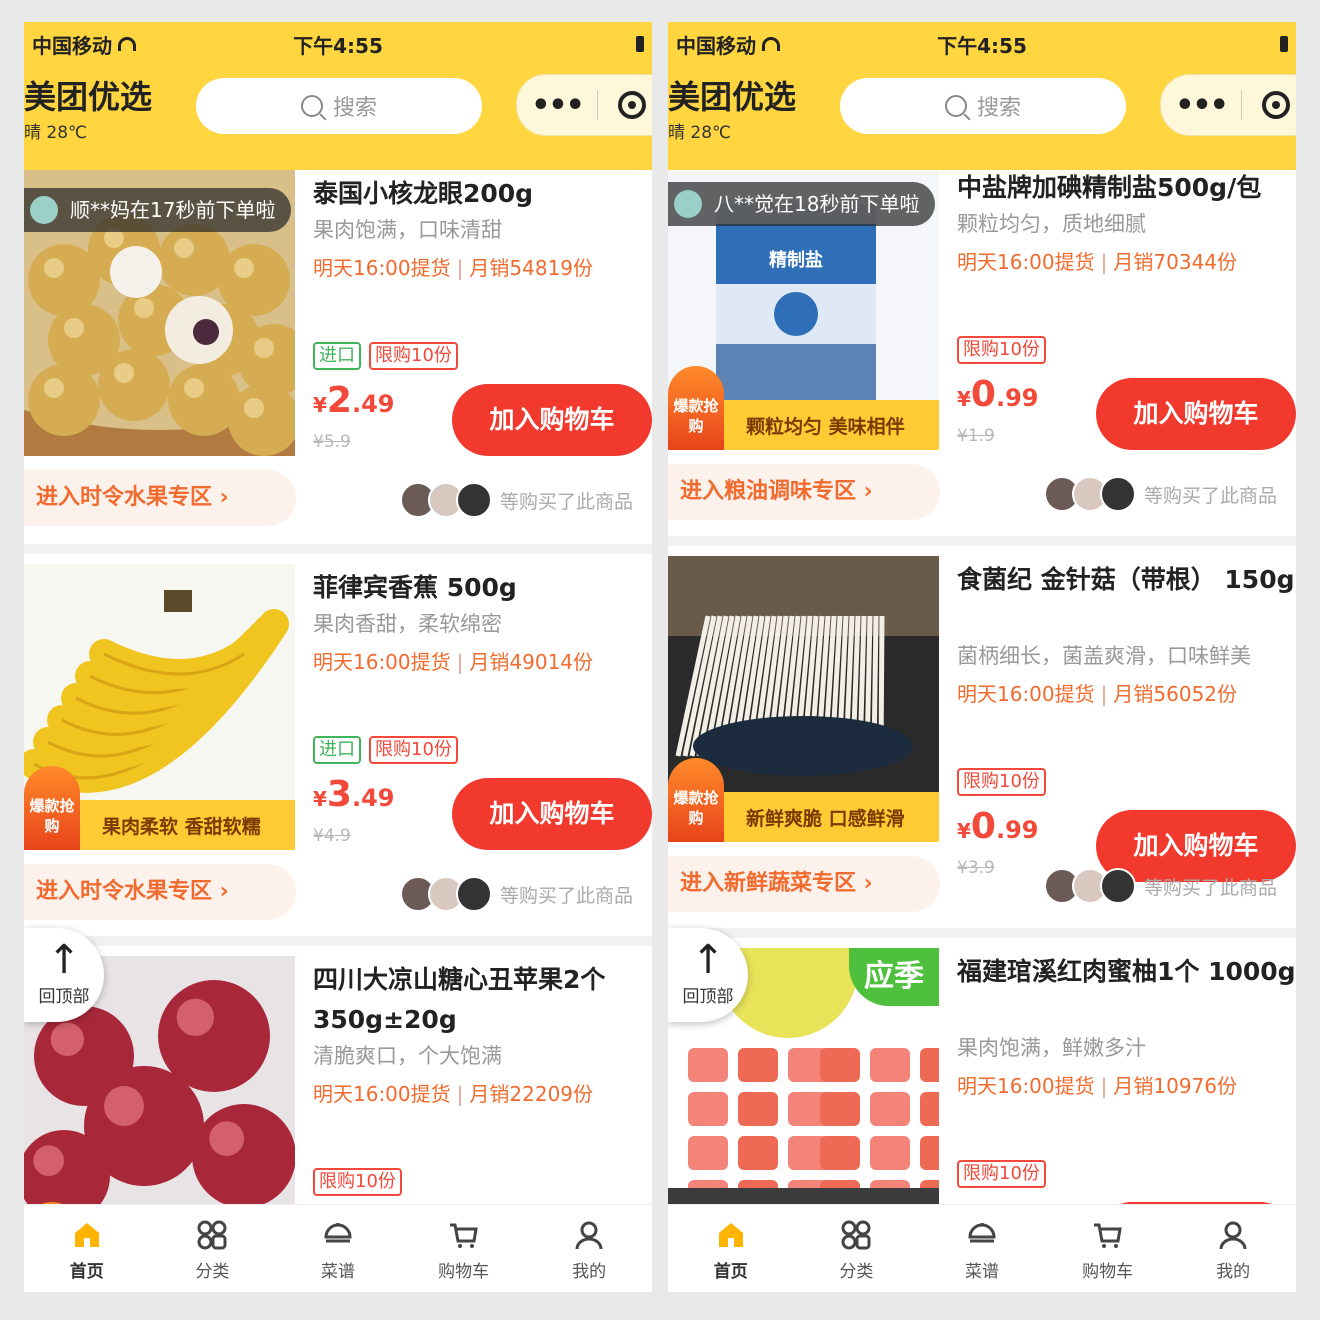  What do you see at coordinates (1051, 1048) in the screenshot?
I see `product-desc: 果肉饱满，鲜嫩多汁` at bounding box center [1051, 1048].